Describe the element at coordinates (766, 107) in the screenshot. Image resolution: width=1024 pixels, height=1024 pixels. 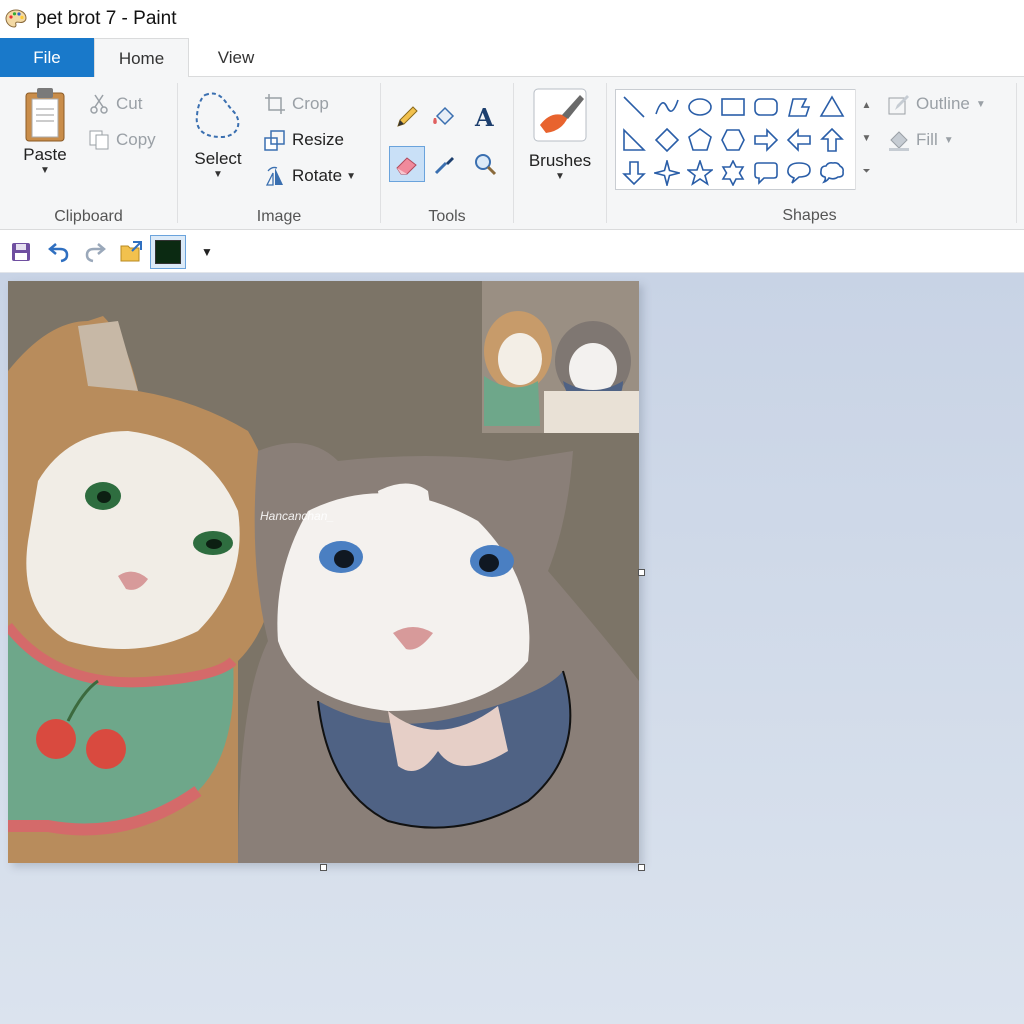
I see `rounded-rectangle-shape-icon` at that location.